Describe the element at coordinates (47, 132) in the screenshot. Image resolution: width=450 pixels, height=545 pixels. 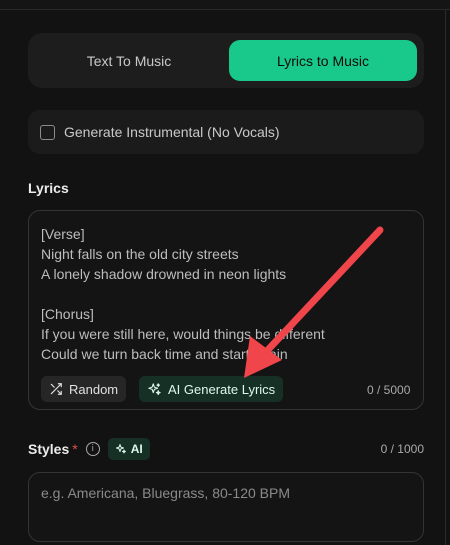
I see `instrumental-checkbox` at that location.